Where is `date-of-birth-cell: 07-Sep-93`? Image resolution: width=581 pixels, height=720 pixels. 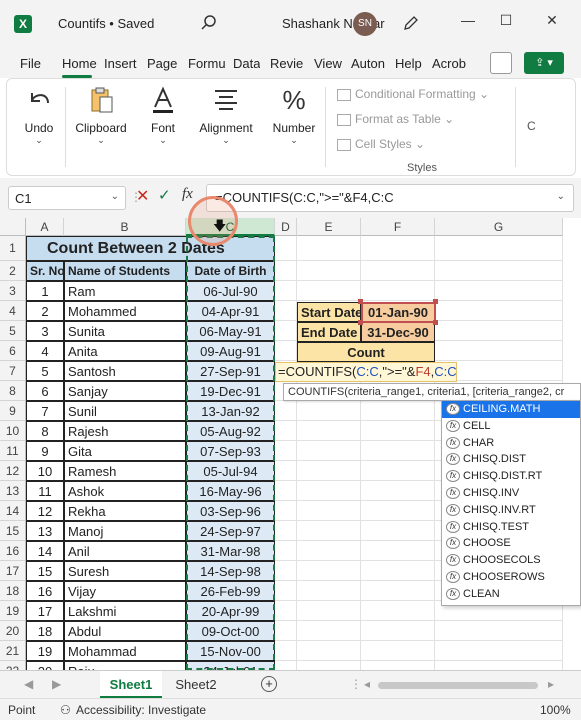 date-of-birth-cell: 07-Sep-93 is located at coordinates (230, 451).